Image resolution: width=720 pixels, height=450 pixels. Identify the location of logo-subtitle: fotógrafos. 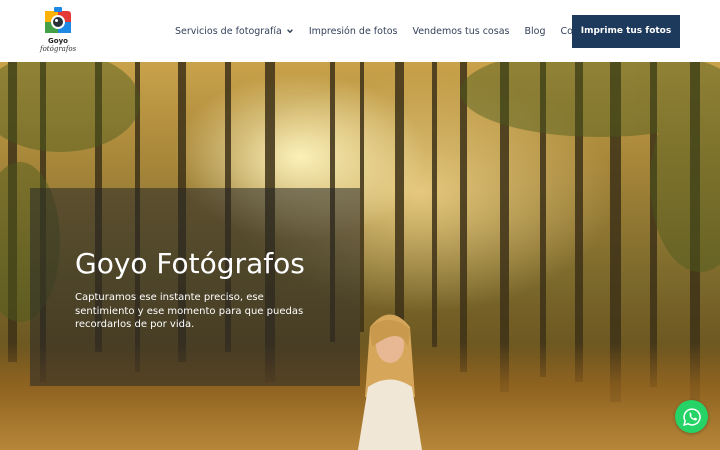
(58, 49).